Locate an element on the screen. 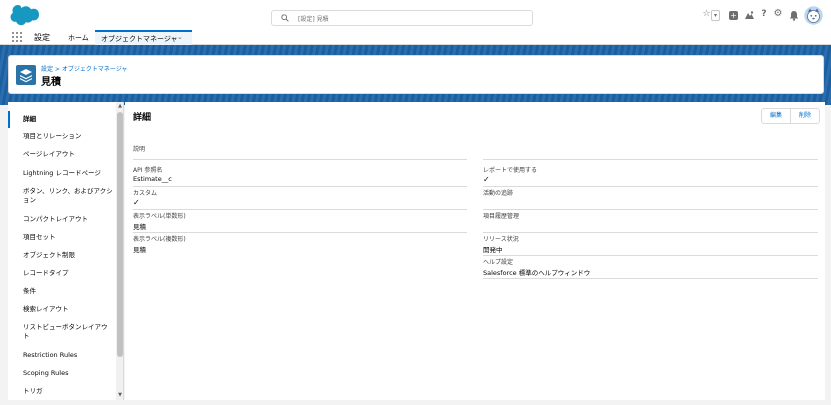  singular-label-value: 見積 is located at coordinates (139, 227).